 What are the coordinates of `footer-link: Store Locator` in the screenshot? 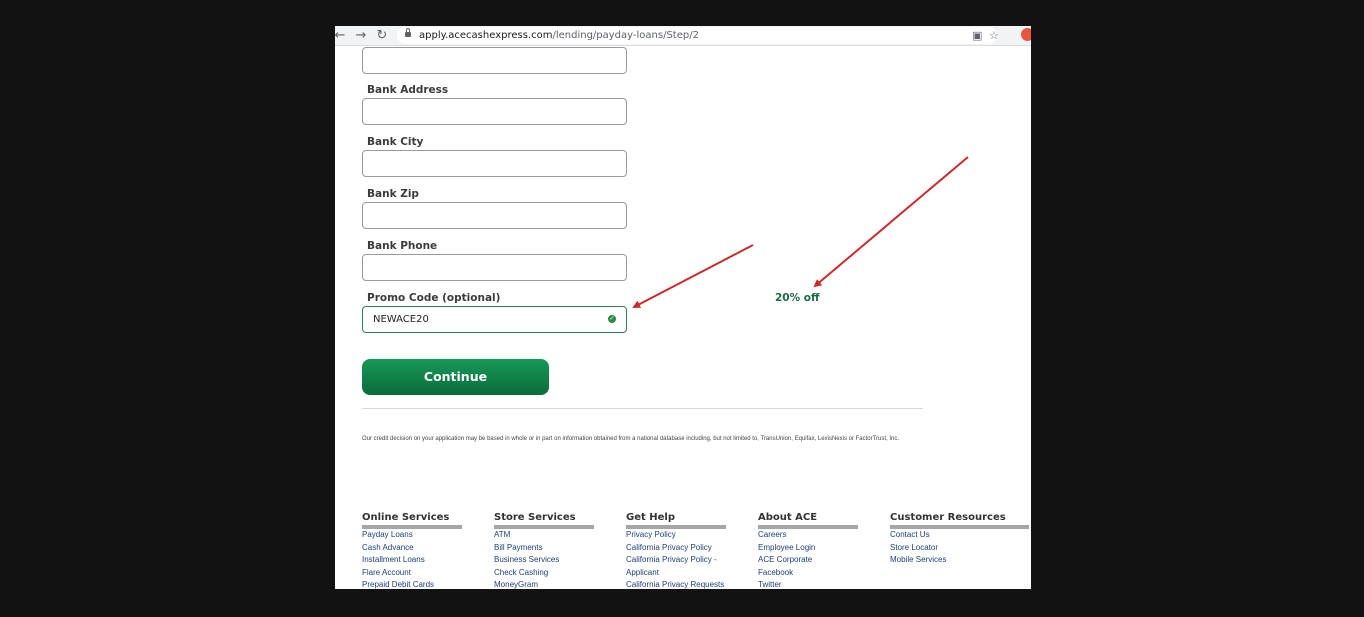 It's located at (959, 548).